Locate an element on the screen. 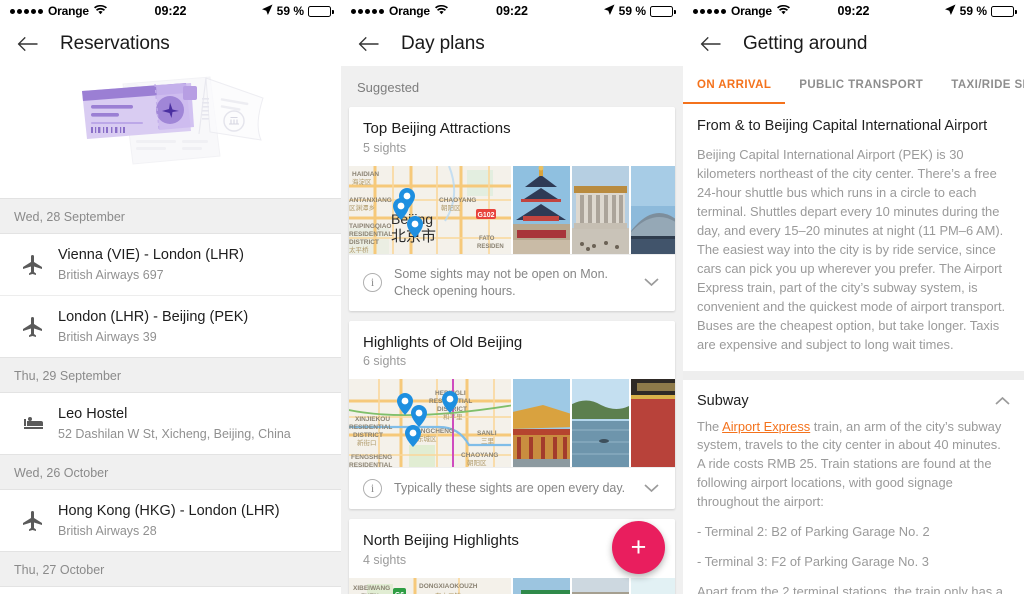 This screenshot has height=594, width=1024. carrier-name: Orange is located at coordinates (68, 11).